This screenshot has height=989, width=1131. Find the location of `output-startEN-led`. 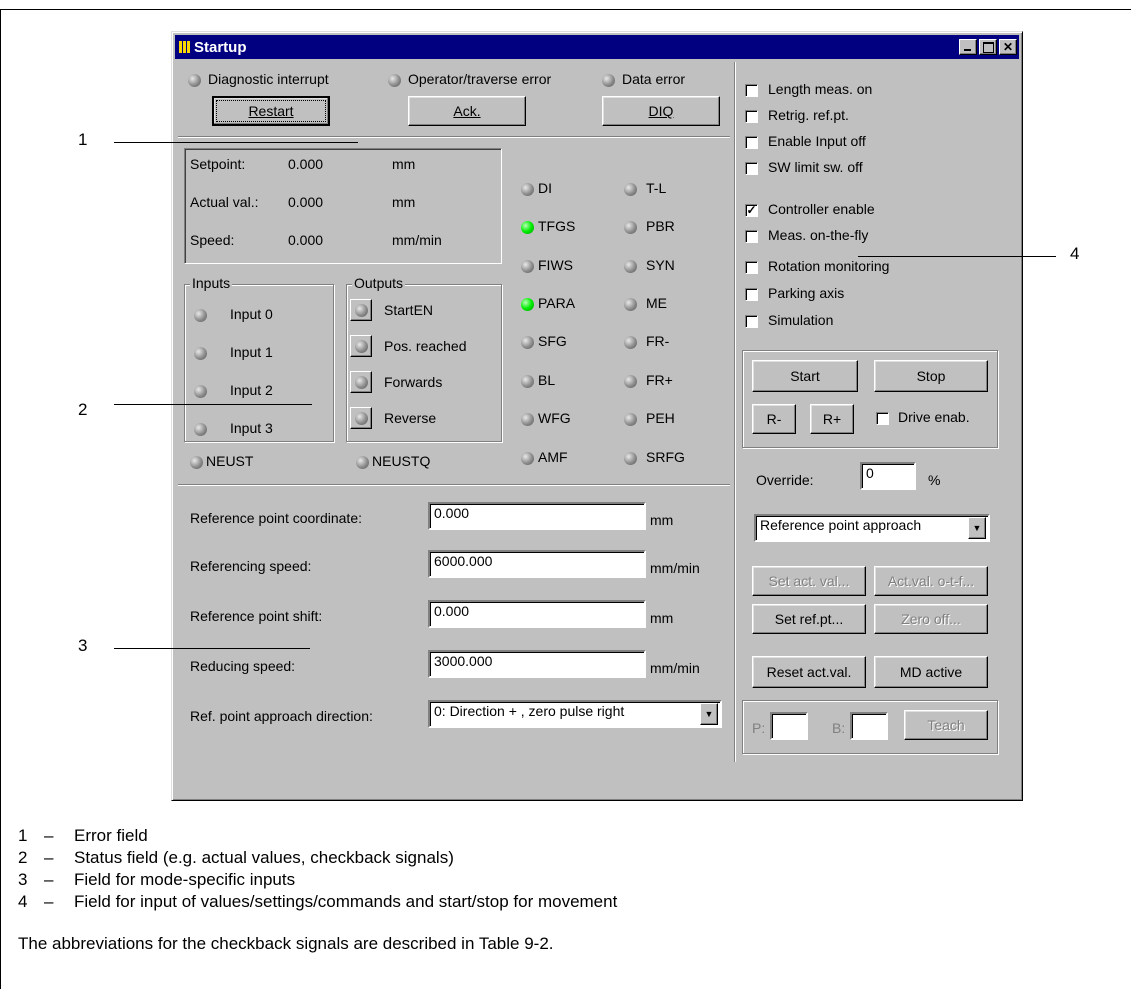

output-startEN-led is located at coordinates (361, 310).